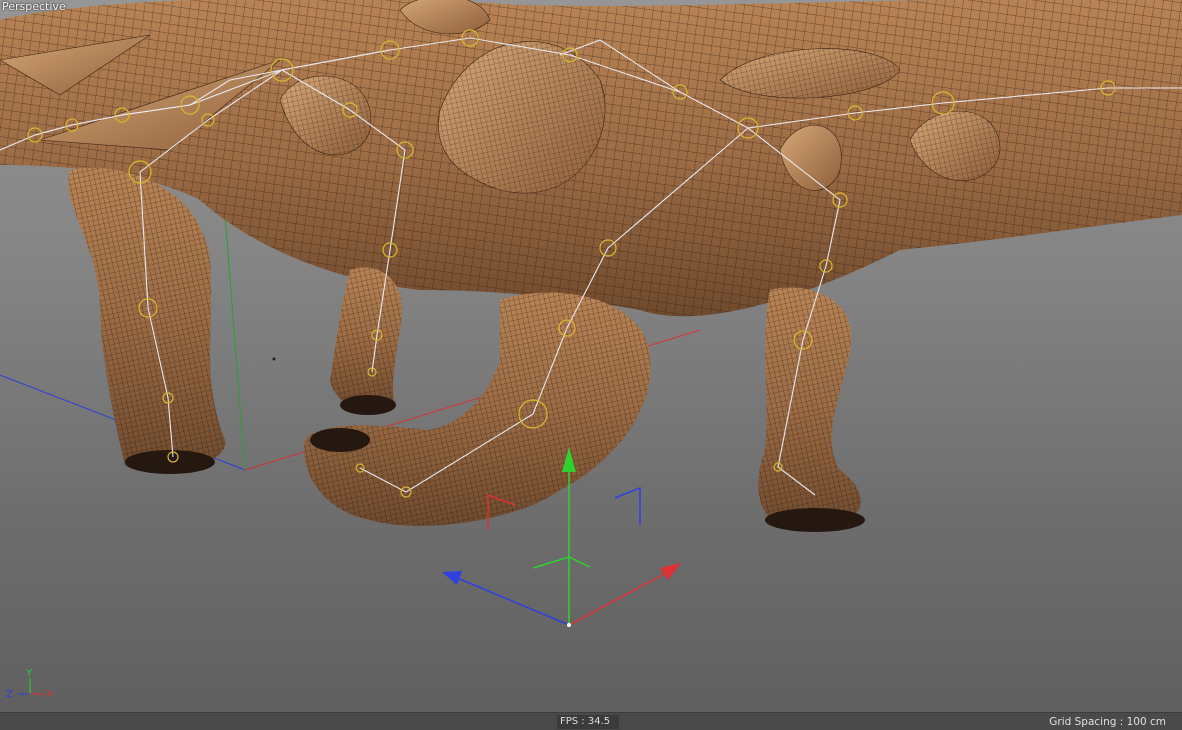 This screenshot has height=730, width=1182. What do you see at coordinates (9, 694) in the screenshot?
I see `axis-z-label: Z` at bounding box center [9, 694].